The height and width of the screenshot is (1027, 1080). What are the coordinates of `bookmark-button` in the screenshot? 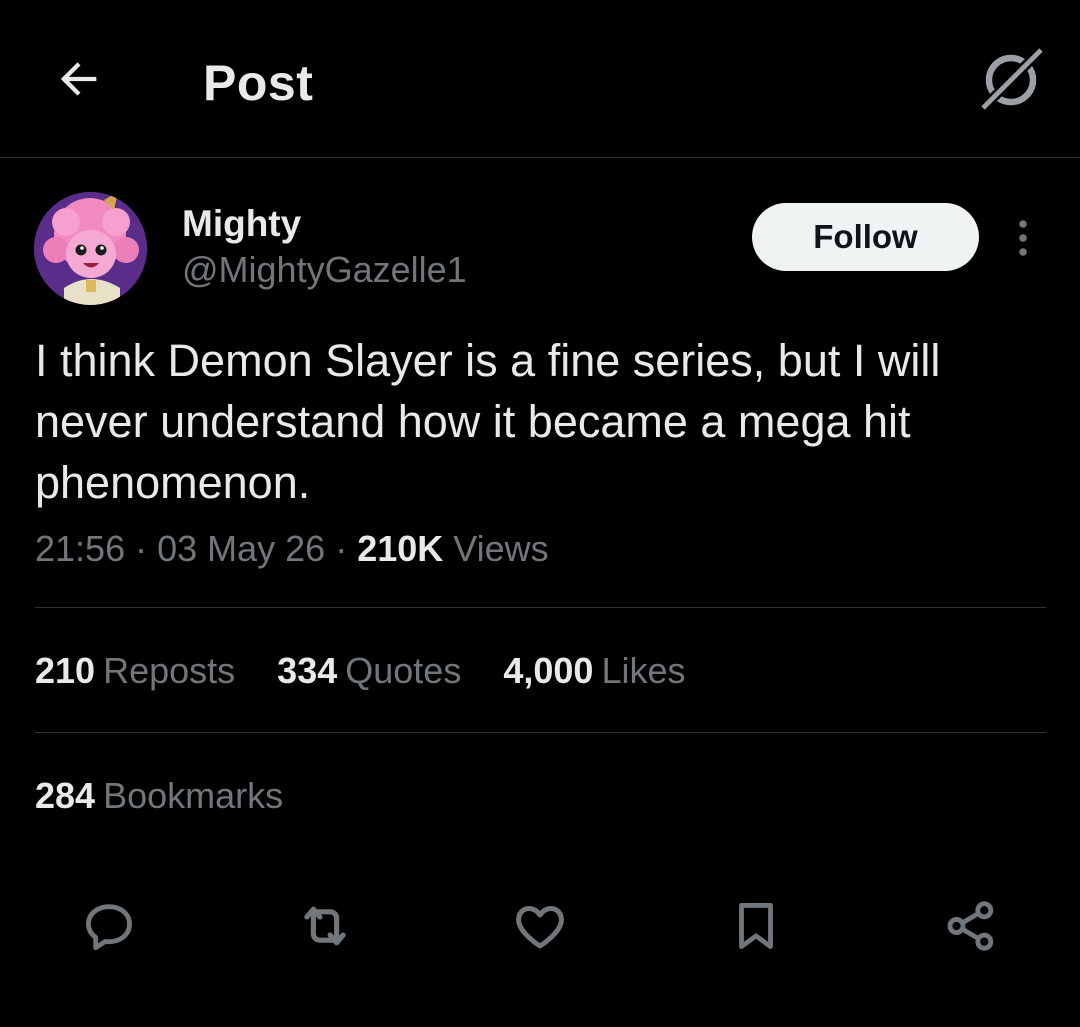 It's located at (756, 926).